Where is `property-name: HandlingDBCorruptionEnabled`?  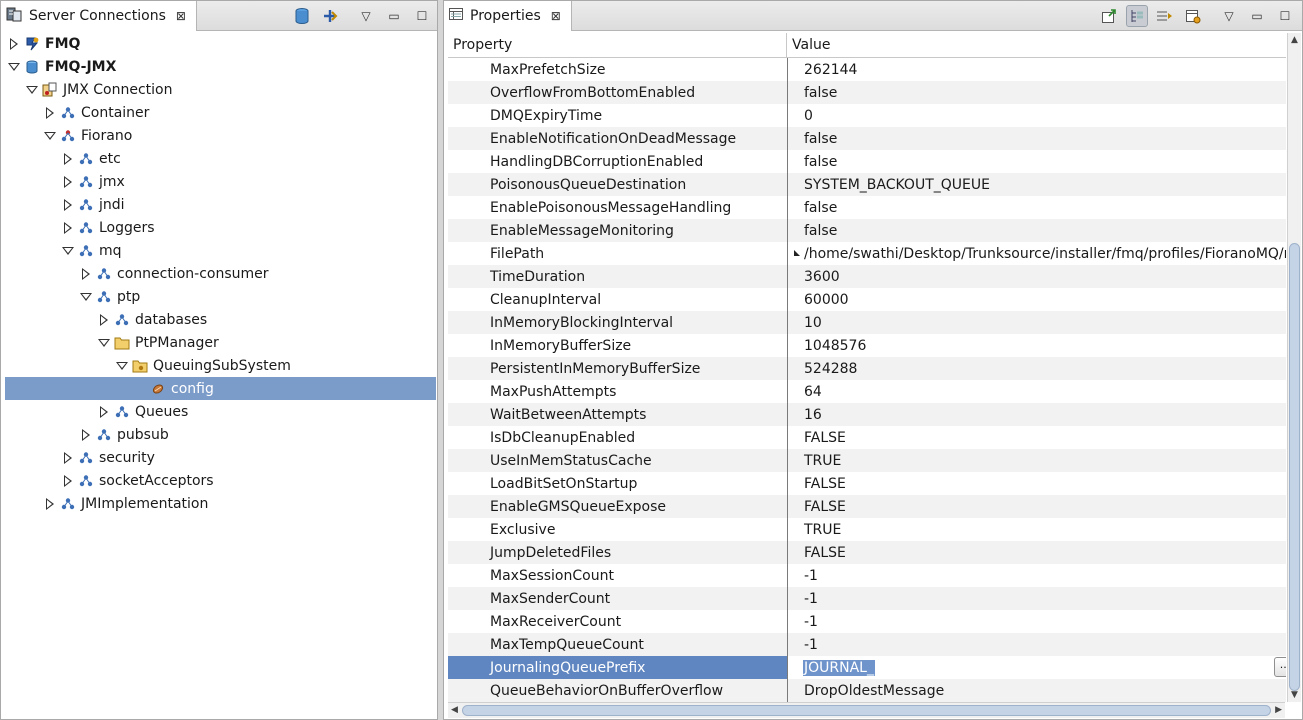
property-name: HandlingDBCorruptionEnabled is located at coordinates (618, 161).